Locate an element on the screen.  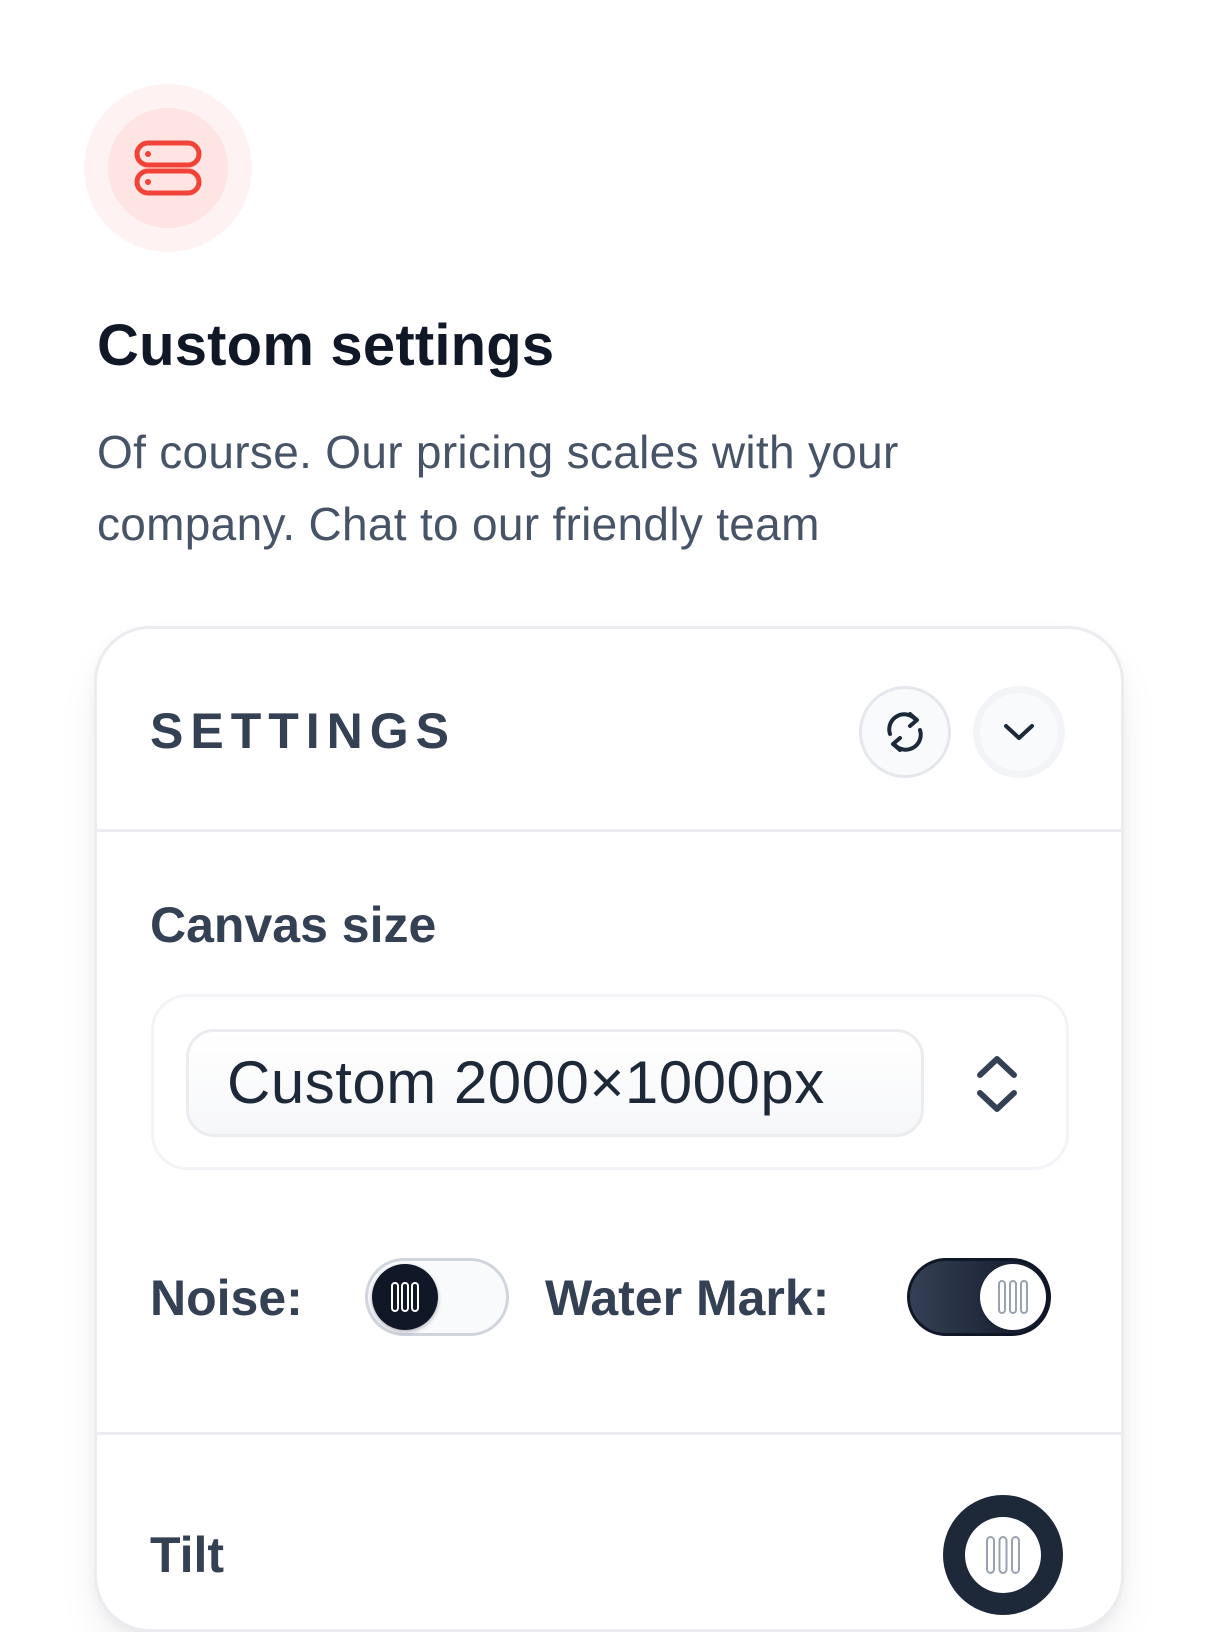
canvas-size-label: Canvas size is located at coordinates (293, 925).